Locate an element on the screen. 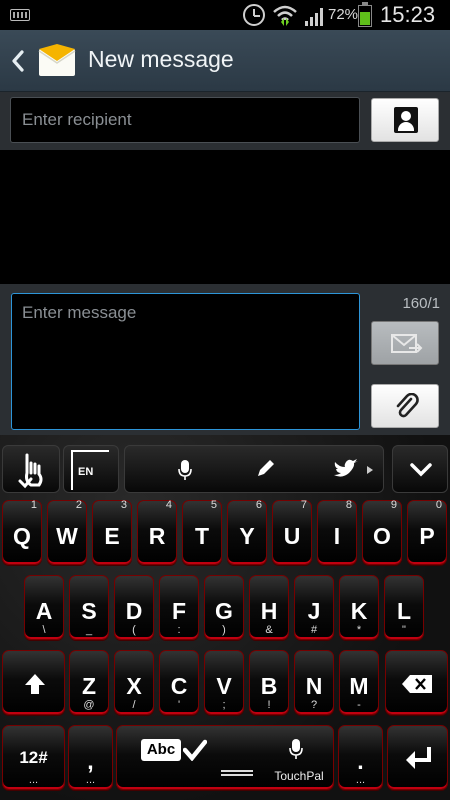 This screenshot has height=800, width=450. hide-keyboard-key is located at coordinates (420, 469).